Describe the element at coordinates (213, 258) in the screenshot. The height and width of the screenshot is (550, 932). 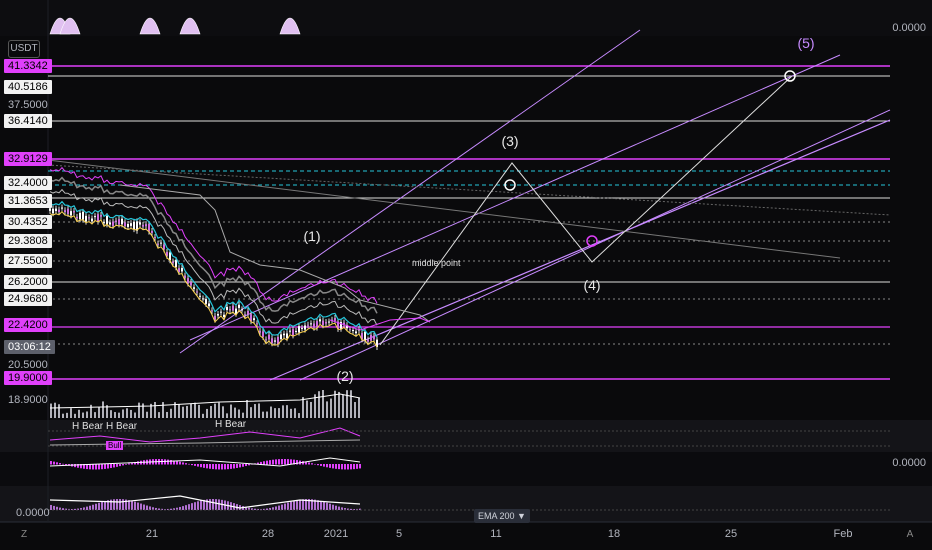
I see `moving-average` at that location.